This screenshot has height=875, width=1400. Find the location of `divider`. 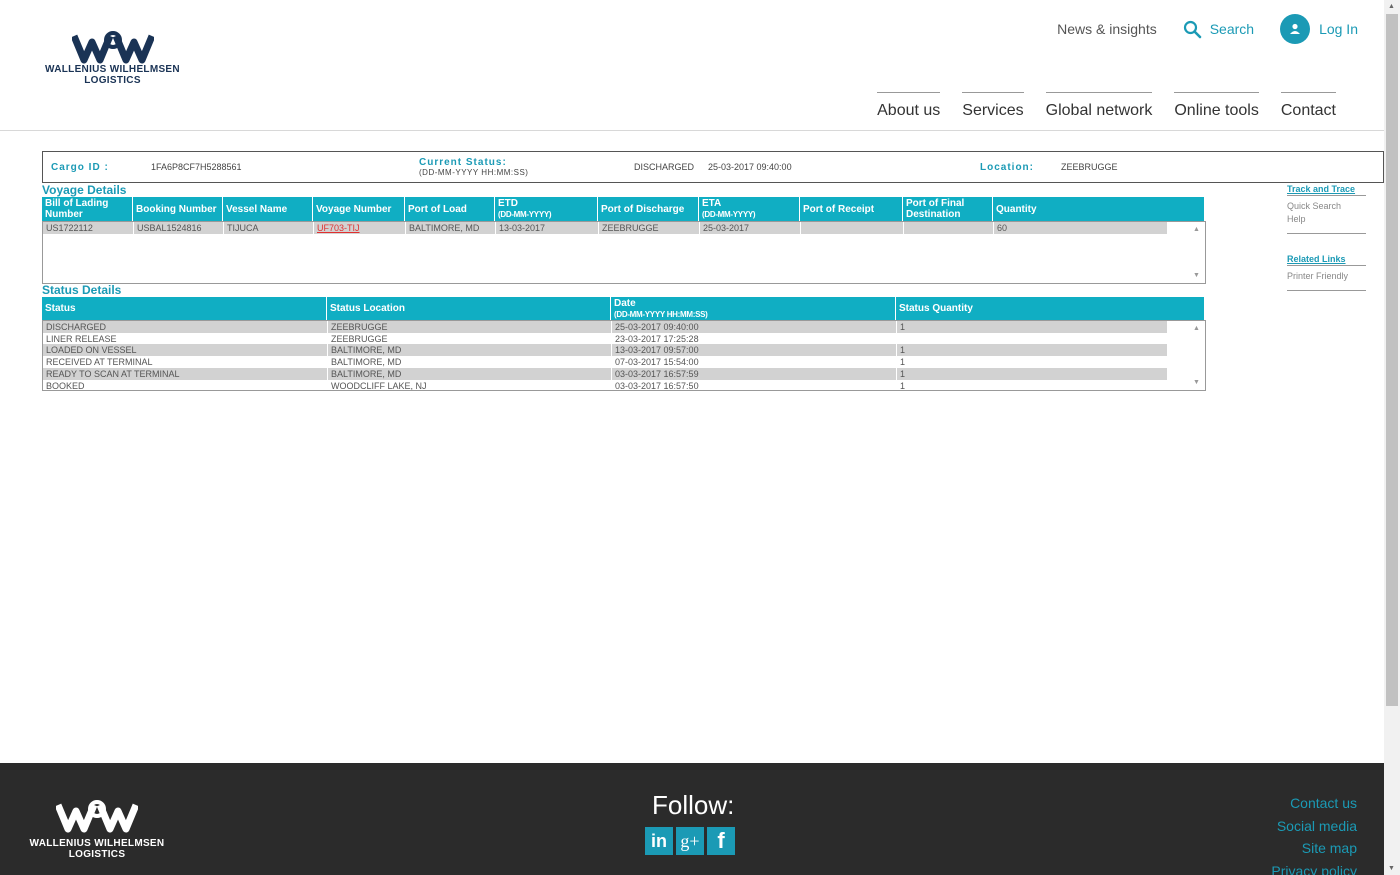

divider is located at coordinates (1326, 290).